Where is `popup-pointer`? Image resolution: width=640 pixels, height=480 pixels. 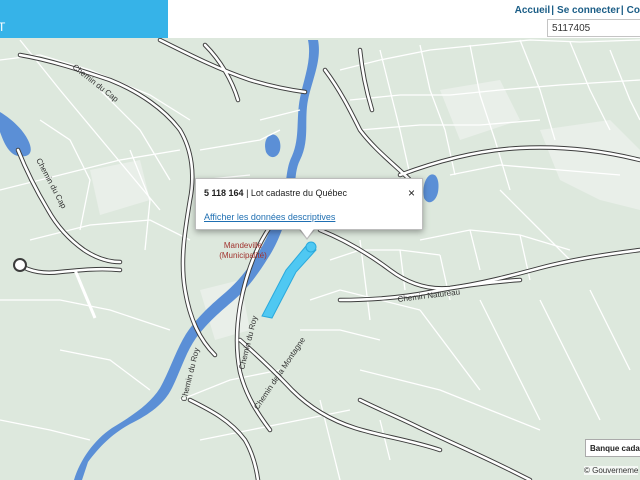 popup-pointer is located at coordinates (307, 232).